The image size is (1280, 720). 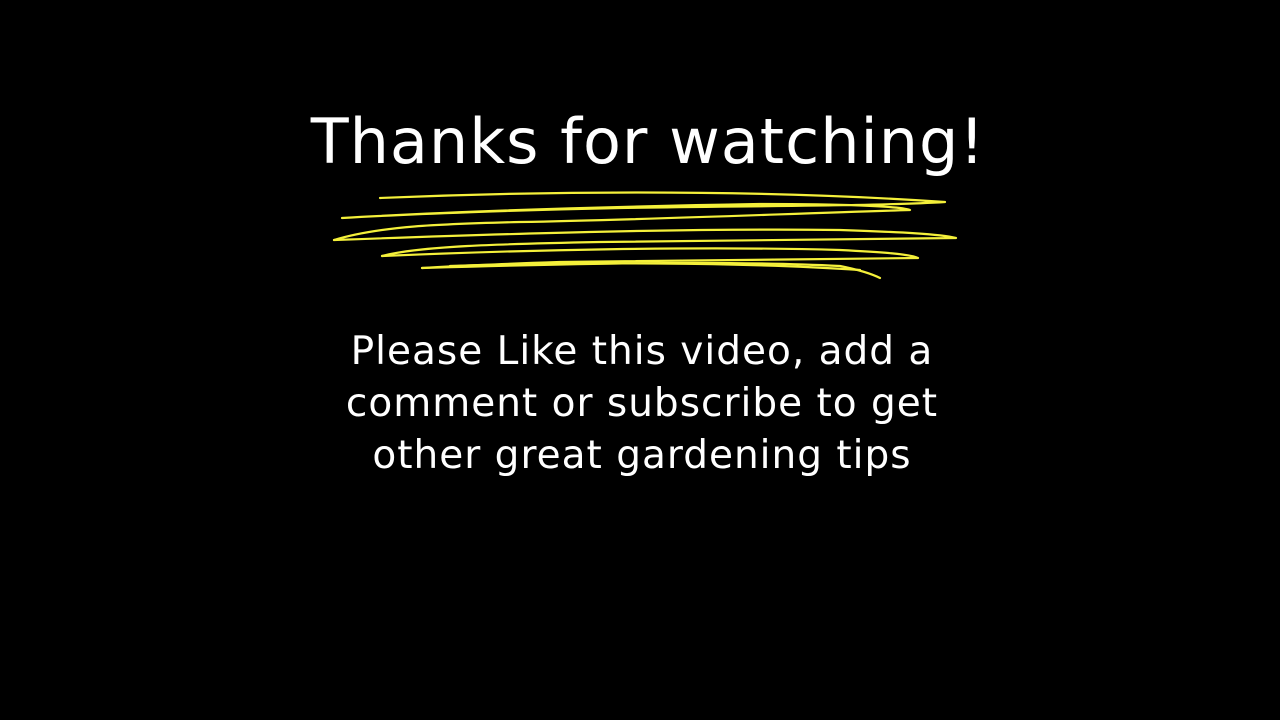 I want to click on message-line: Please Like this video, add a, so click(x=642, y=351).